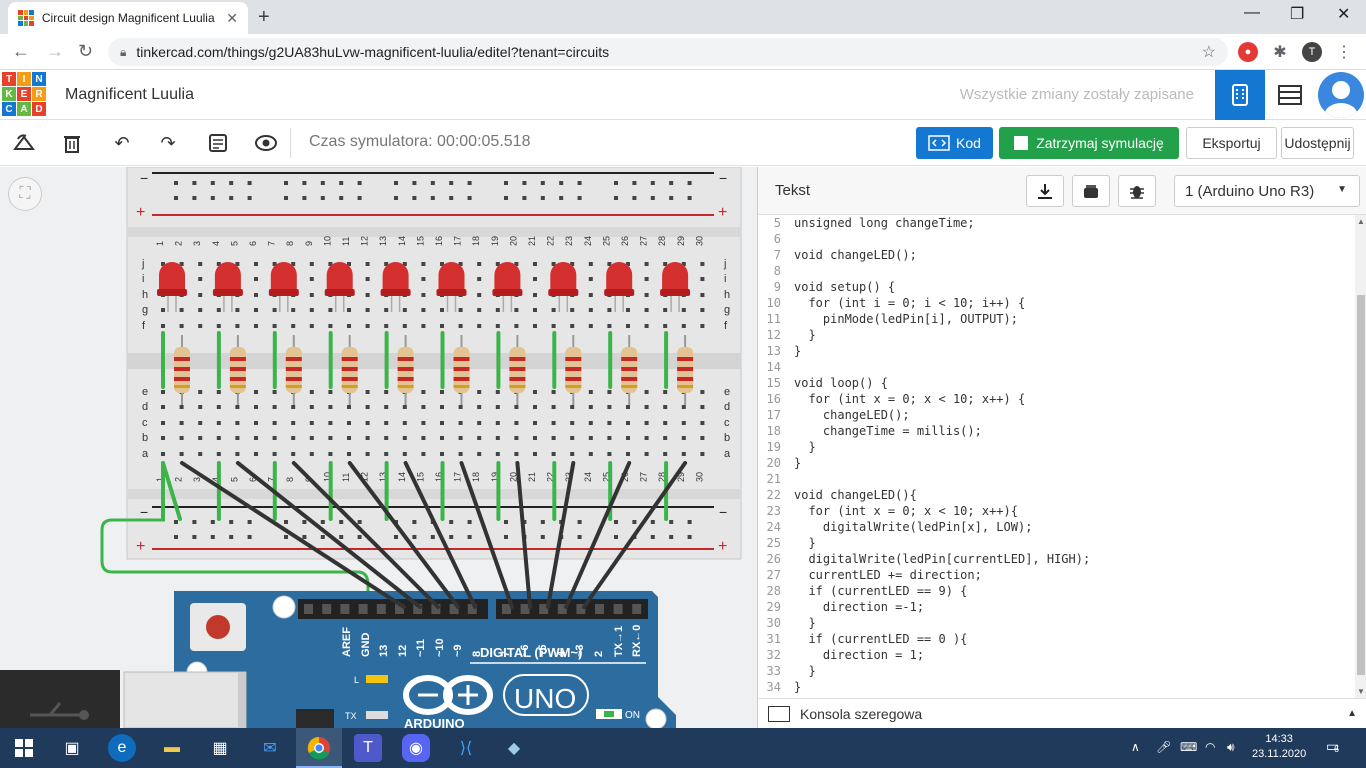  Describe the element at coordinates (1056, 463) in the screenshot. I see `code-line: 20}` at that location.